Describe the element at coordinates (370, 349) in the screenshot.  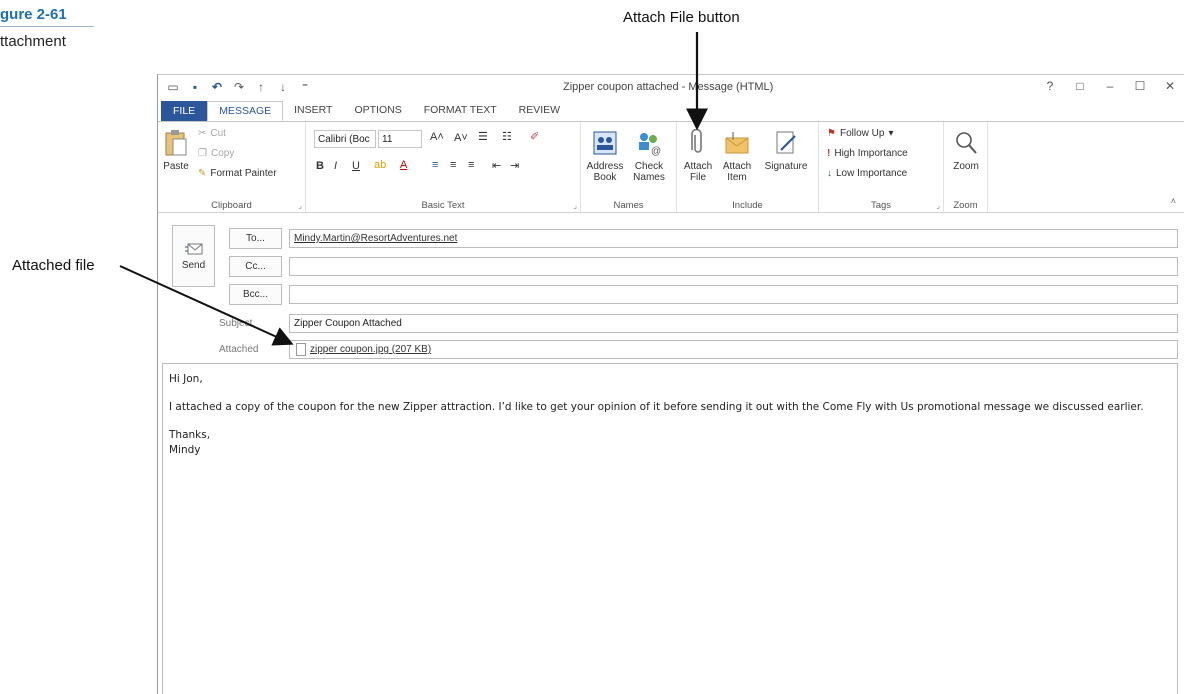
I see `attachment-file: zipper coupon.jpg (207 KB)` at that location.